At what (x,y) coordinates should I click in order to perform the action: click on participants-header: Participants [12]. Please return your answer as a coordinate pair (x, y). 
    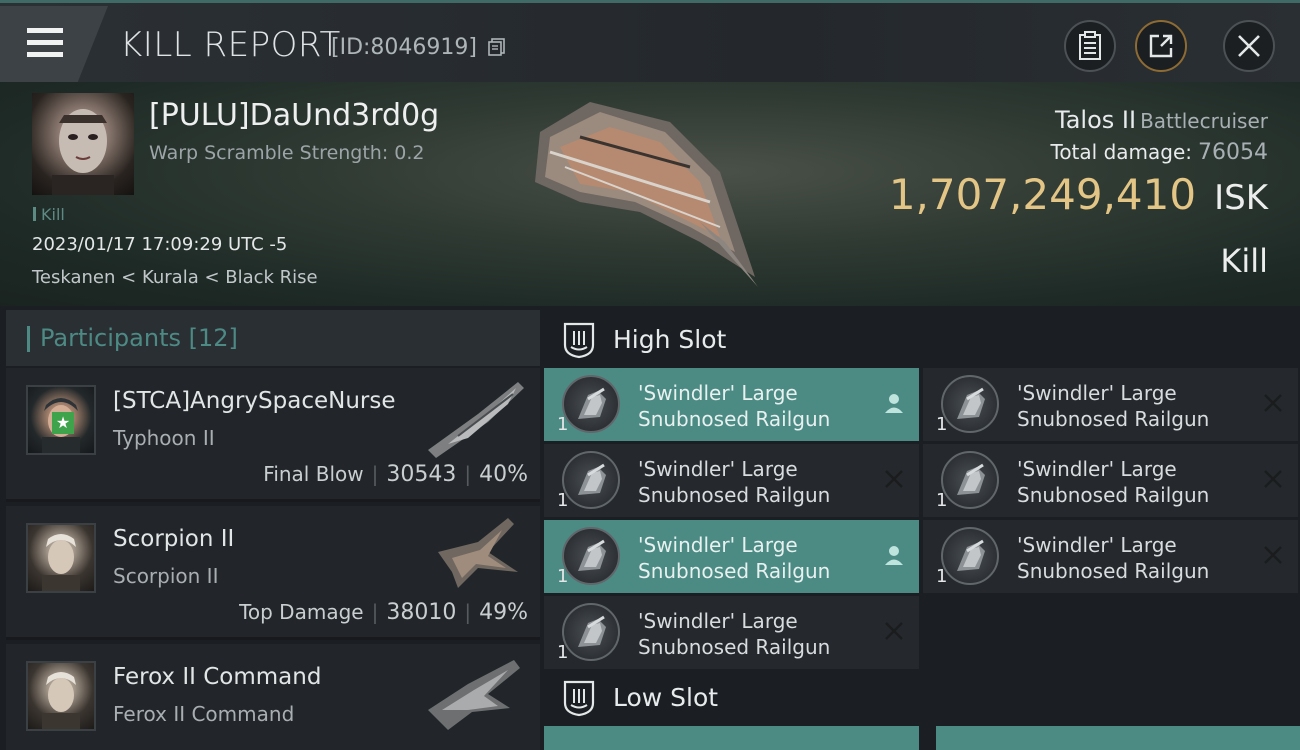
    Looking at the image, I should click on (273, 338).